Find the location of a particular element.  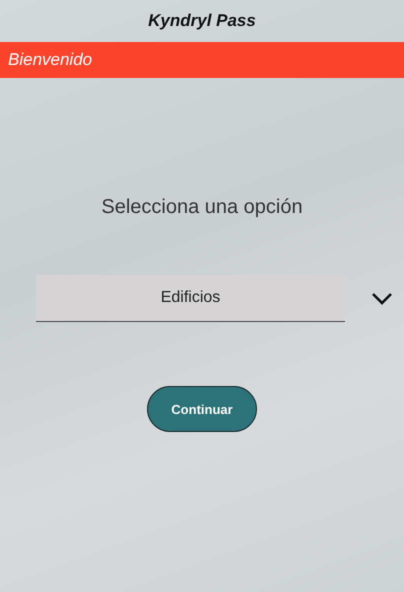

continue-button: Continuar is located at coordinates (202, 409).